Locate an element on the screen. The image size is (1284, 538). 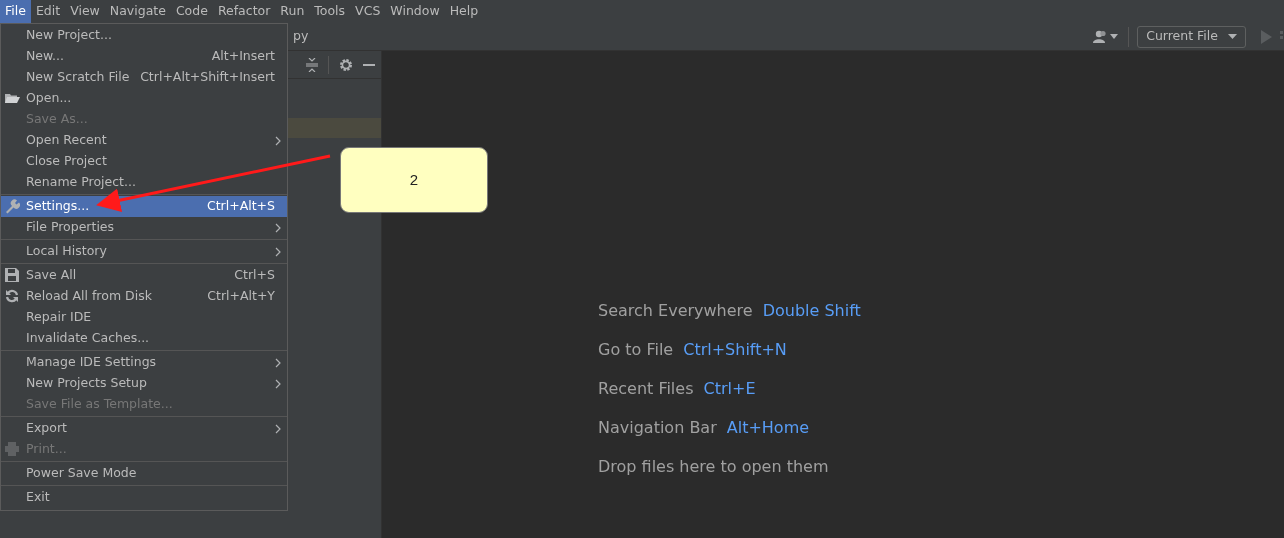
menu-entry: Local History is located at coordinates (144, 251).